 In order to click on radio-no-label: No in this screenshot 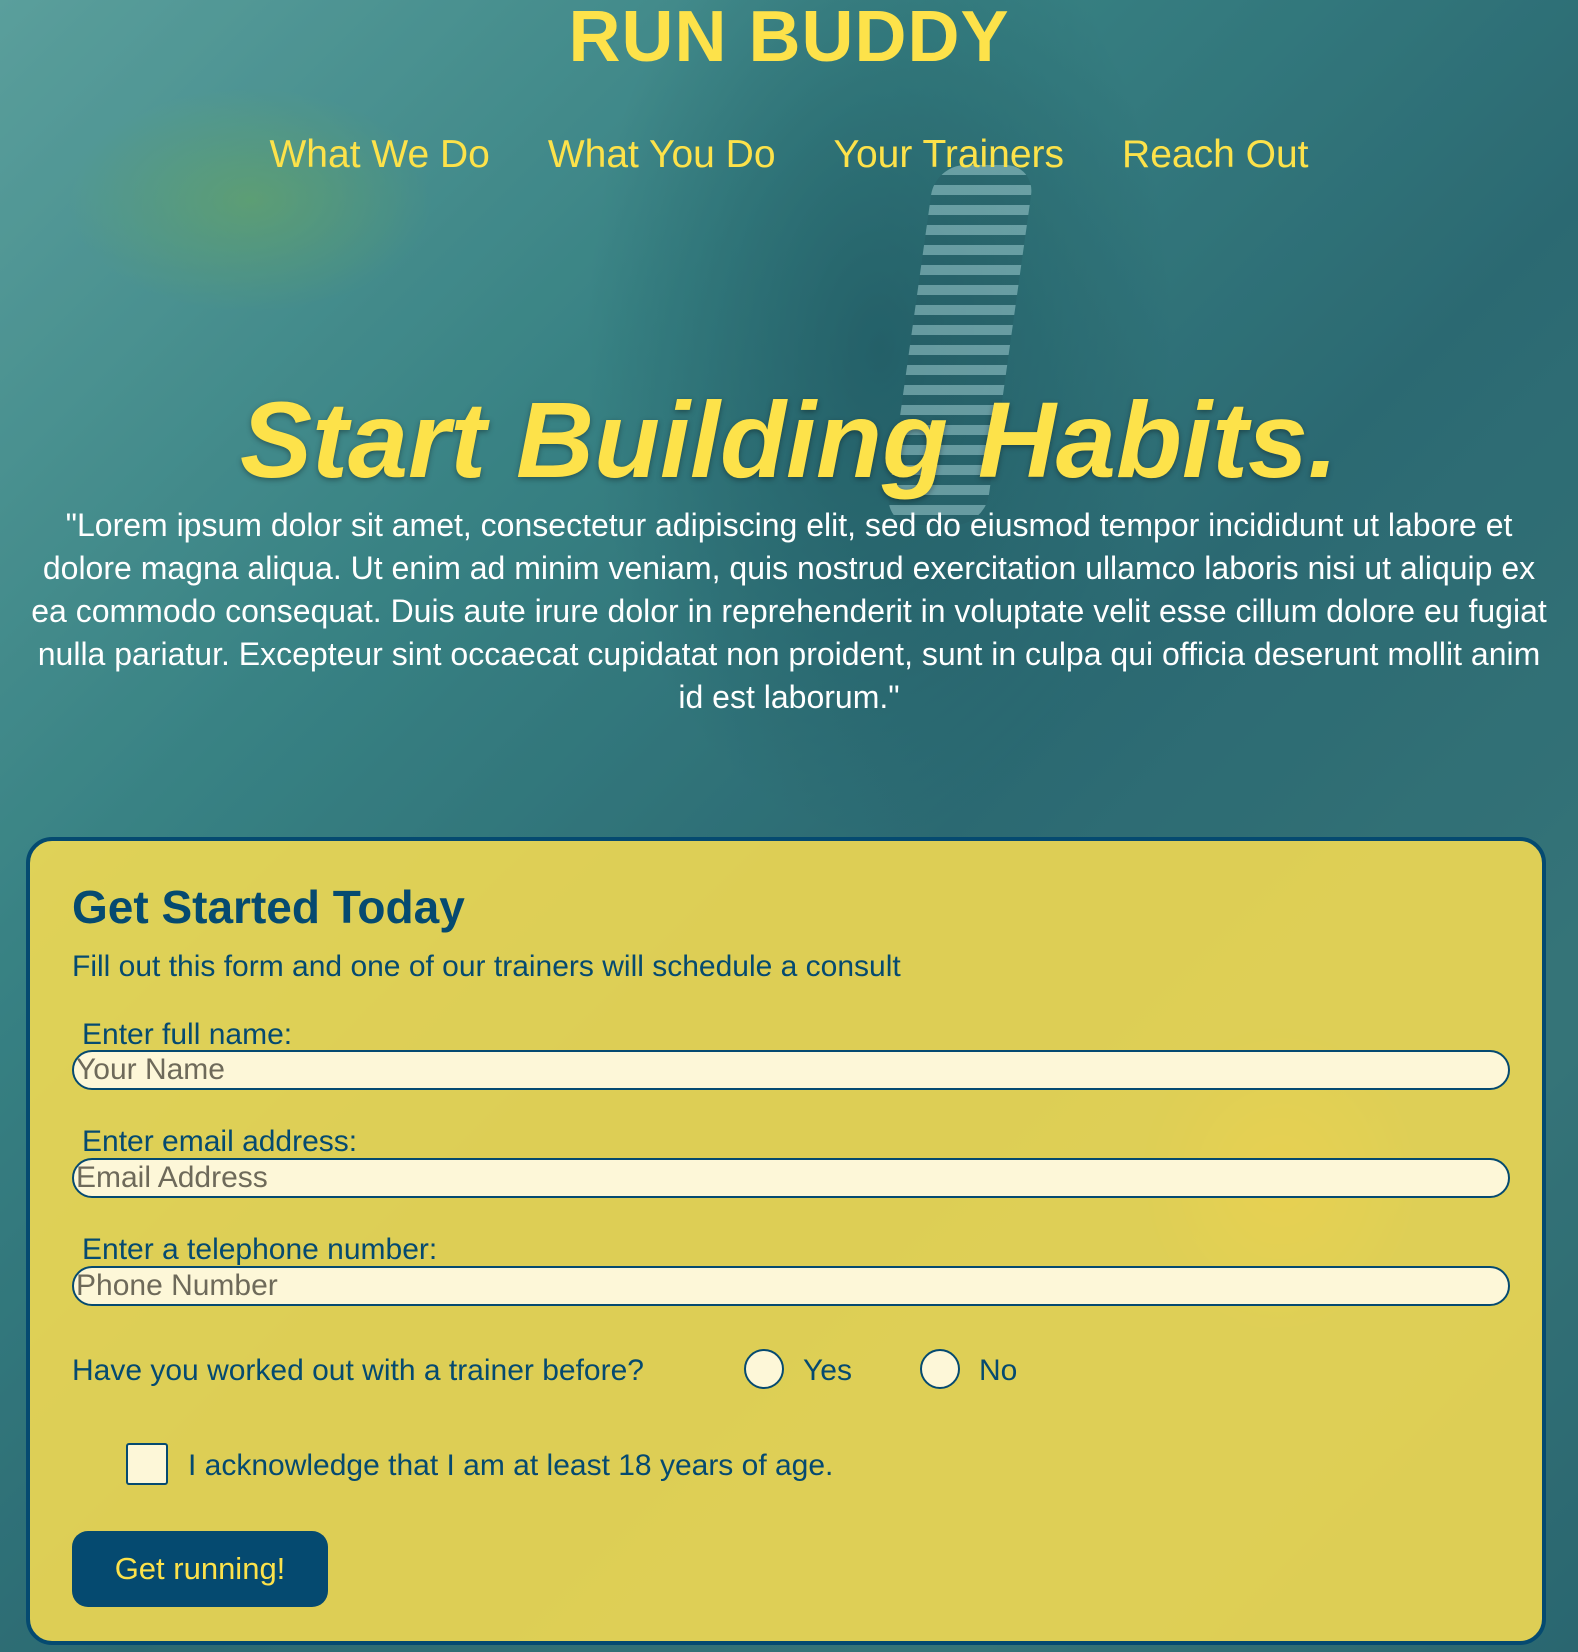, I will do `click(998, 1371)`.